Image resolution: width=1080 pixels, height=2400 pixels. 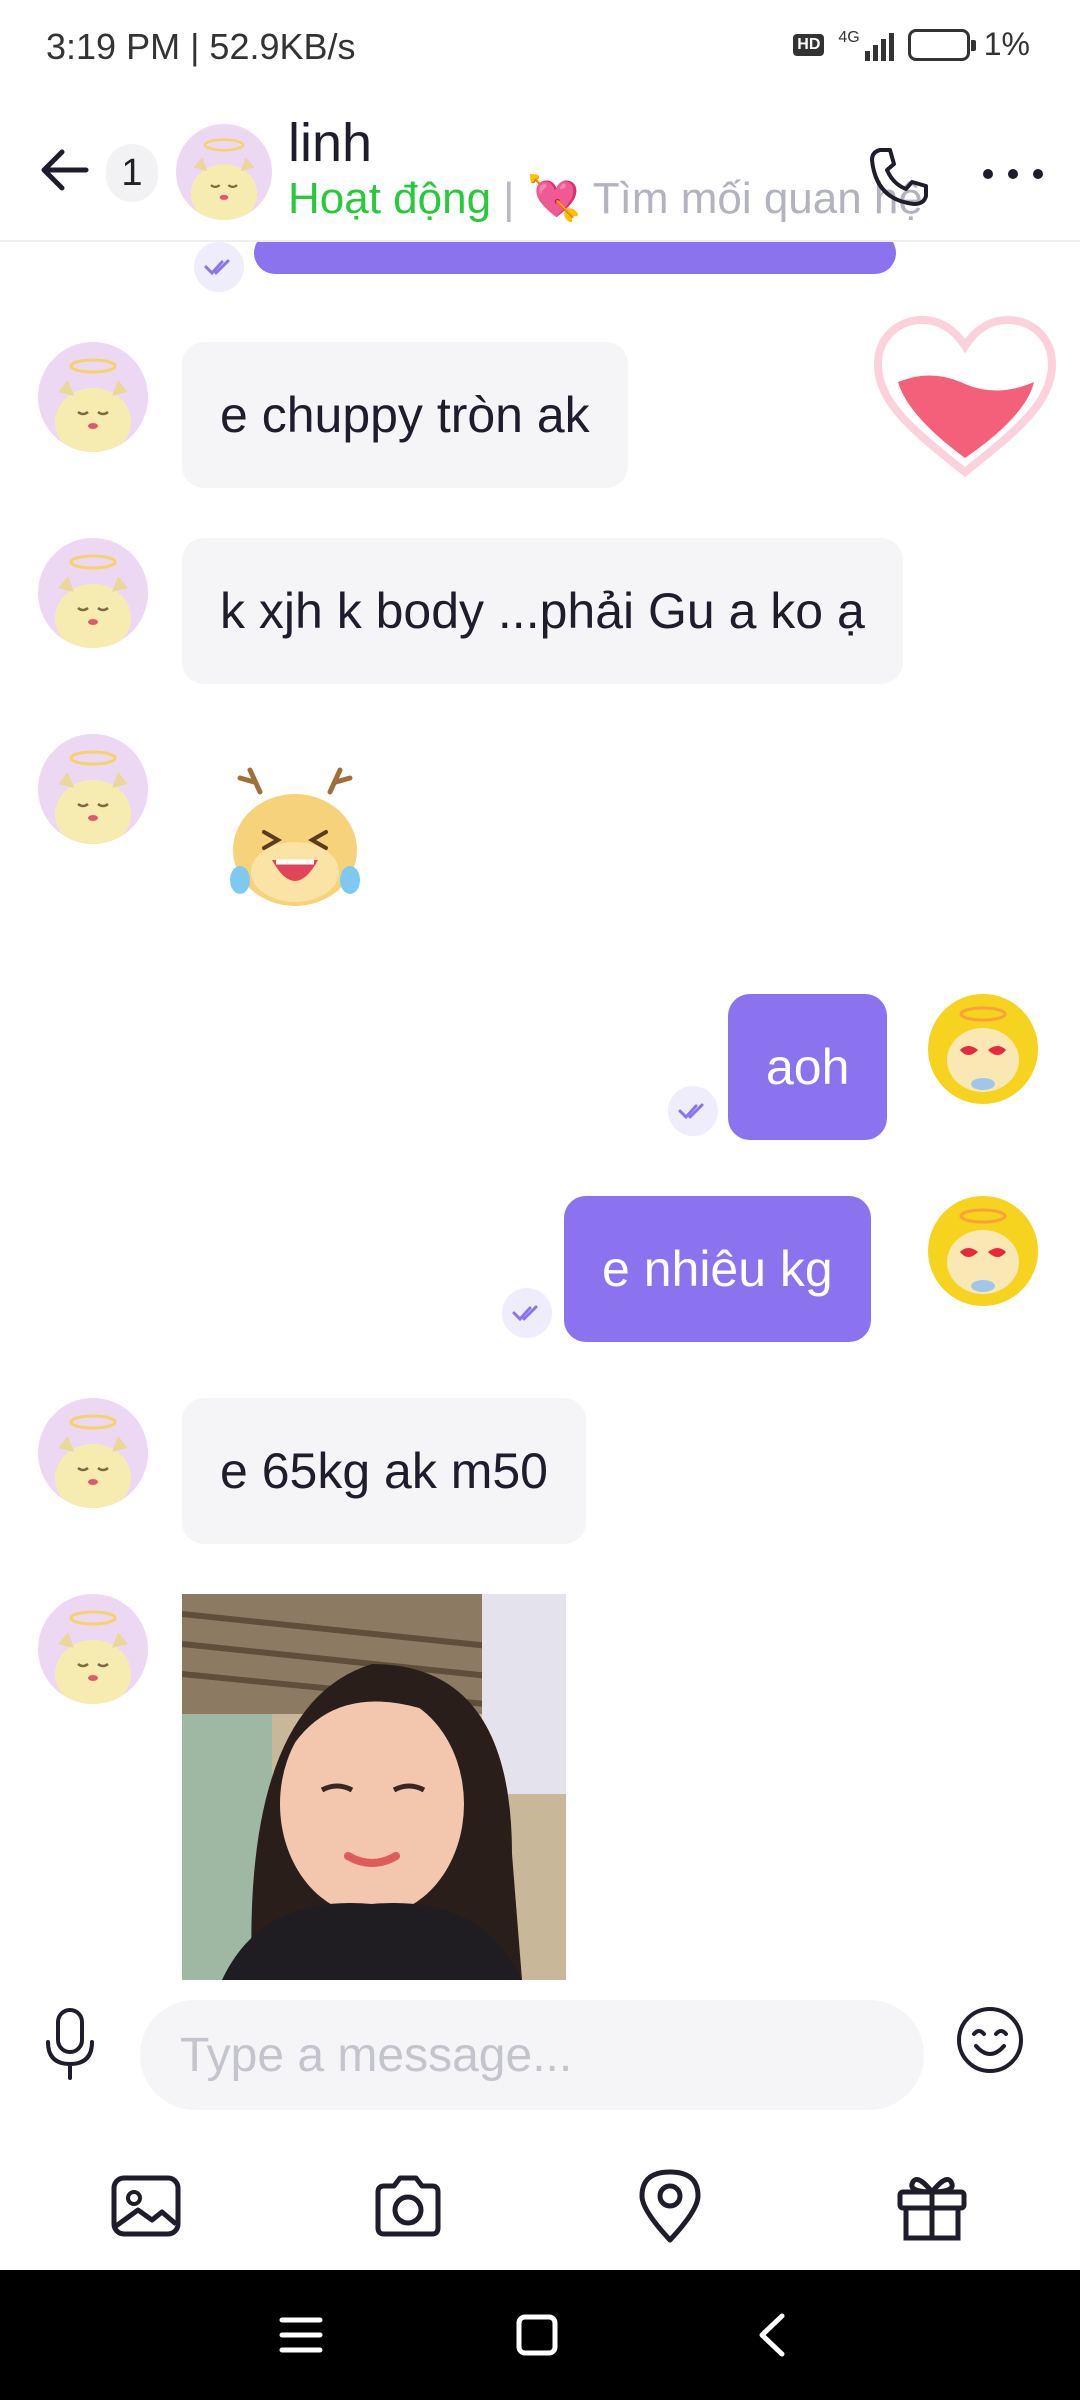 What do you see at coordinates (301, 2335) in the screenshot?
I see `menu-icon` at bounding box center [301, 2335].